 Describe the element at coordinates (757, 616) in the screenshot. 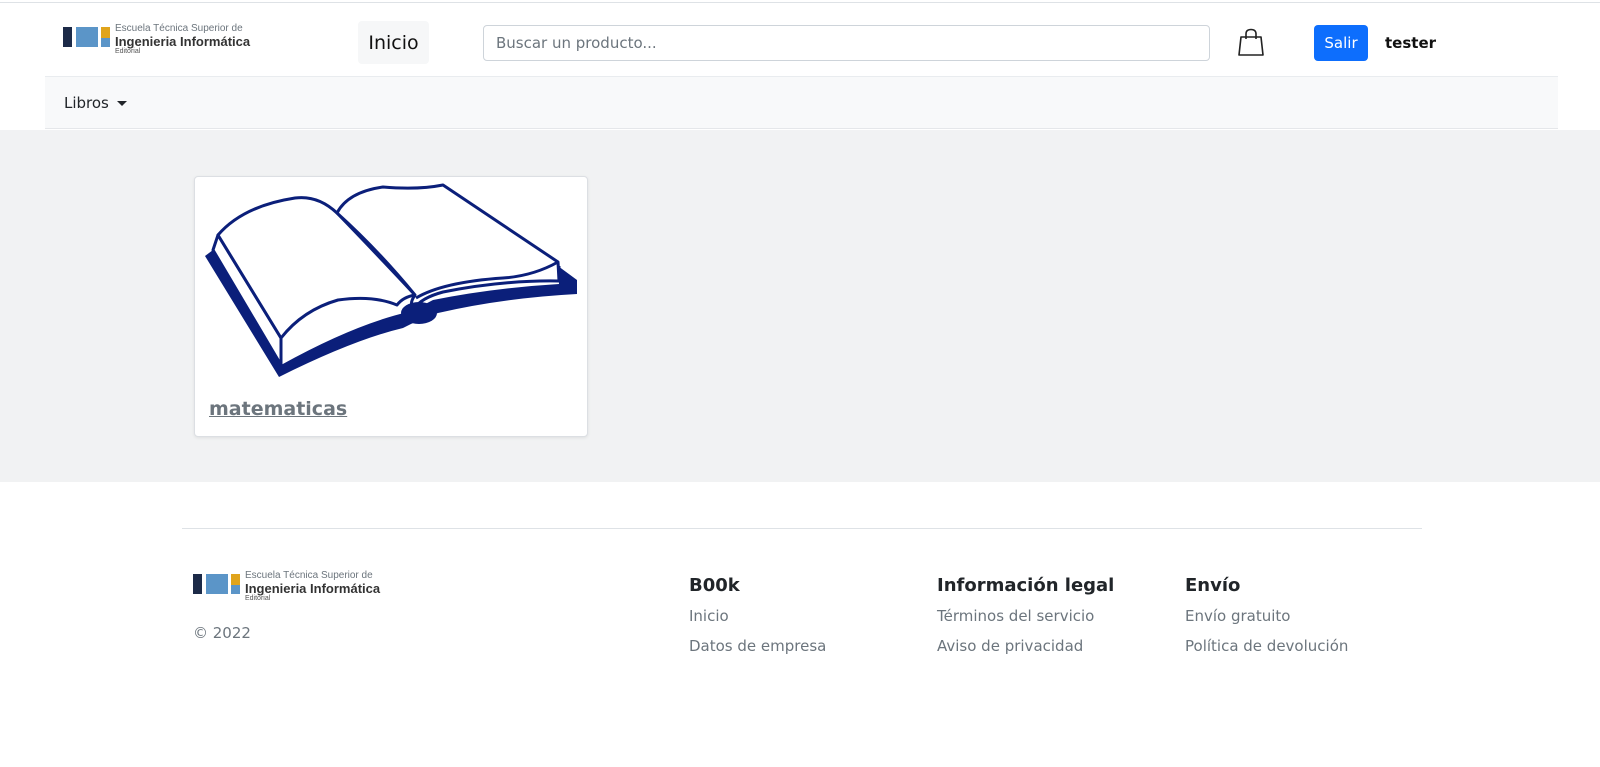

I see `footer-link-inicio: Inicio` at that location.